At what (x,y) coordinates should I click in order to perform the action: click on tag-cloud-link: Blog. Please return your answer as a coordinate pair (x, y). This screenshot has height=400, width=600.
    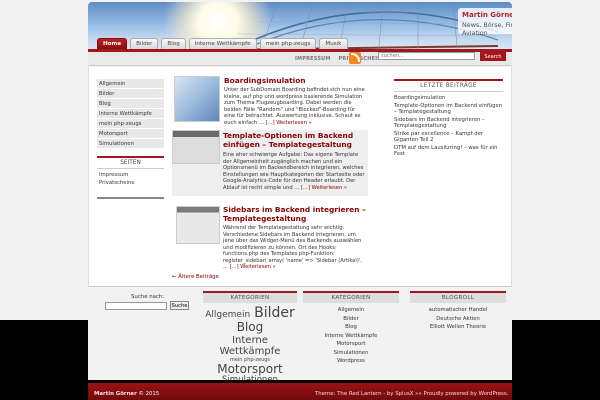
    Looking at the image, I should click on (250, 327).